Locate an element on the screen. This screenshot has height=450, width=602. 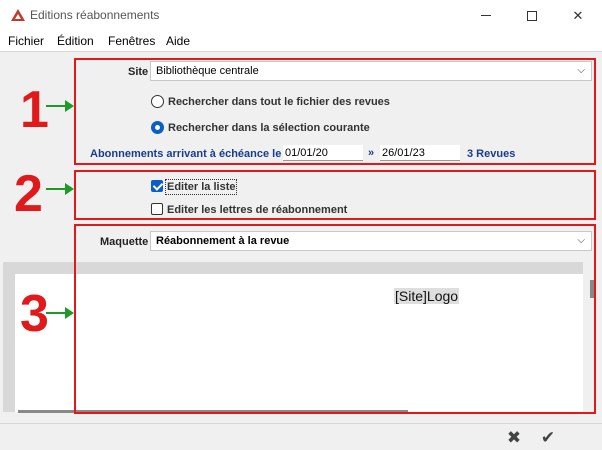
checkmark-icon: ✔ is located at coordinates (548, 437).